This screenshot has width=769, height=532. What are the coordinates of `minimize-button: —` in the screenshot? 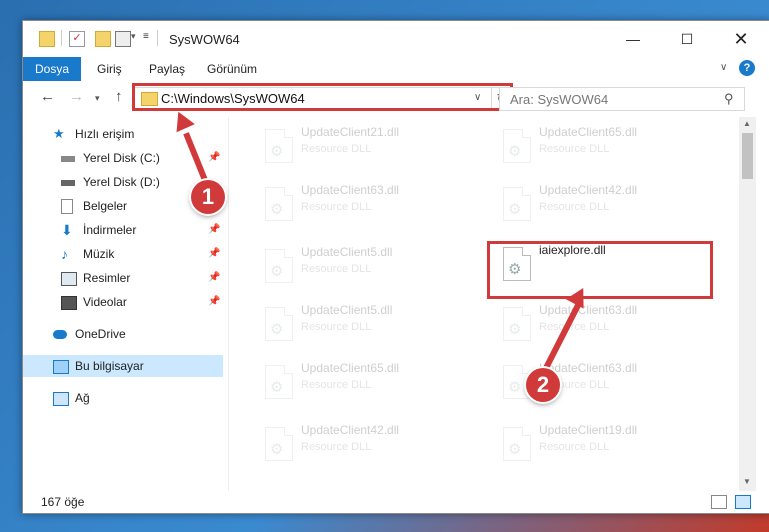 It's located at (633, 39).